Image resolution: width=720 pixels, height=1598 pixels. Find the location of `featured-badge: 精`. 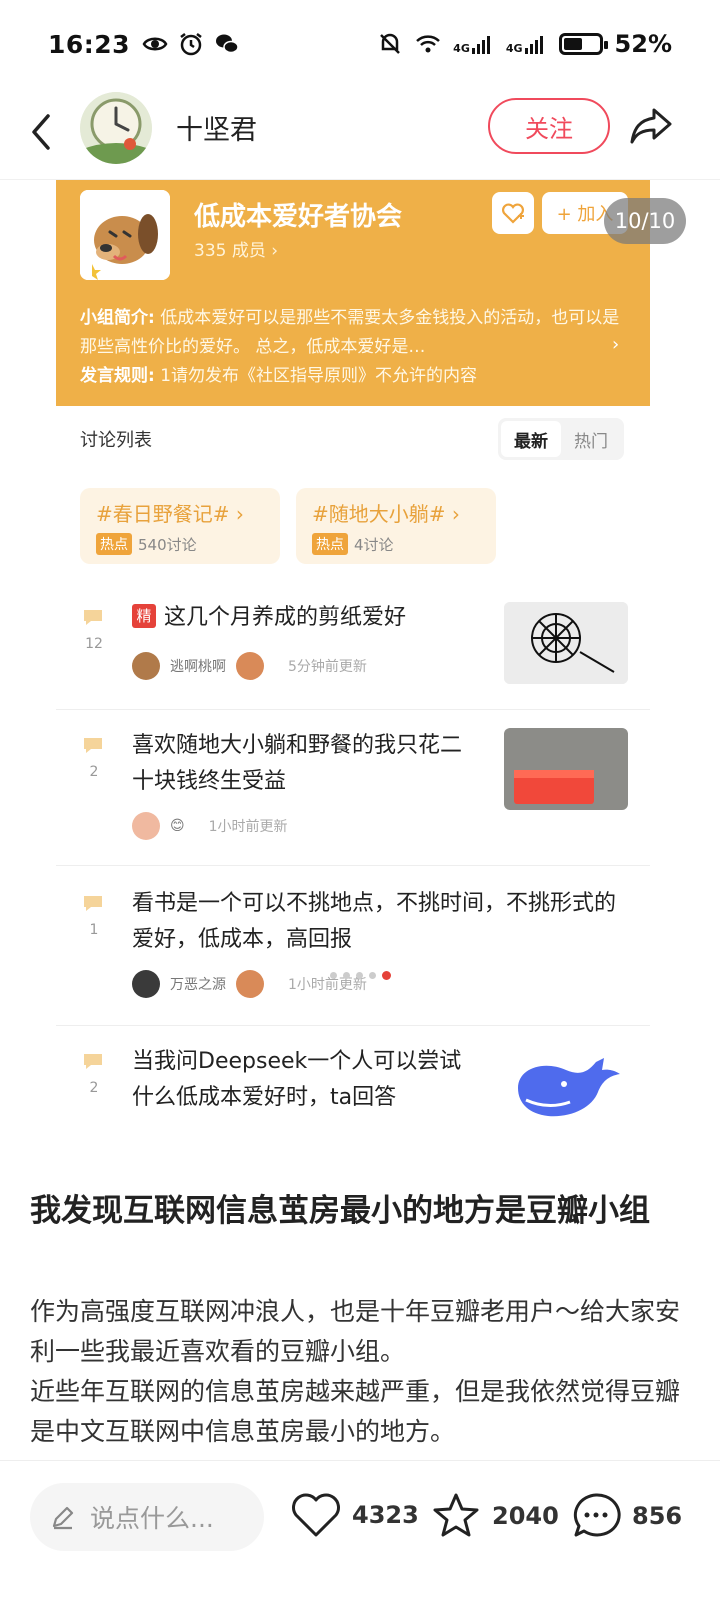

featured-badge: 精 is located at coordinates (144, 616).